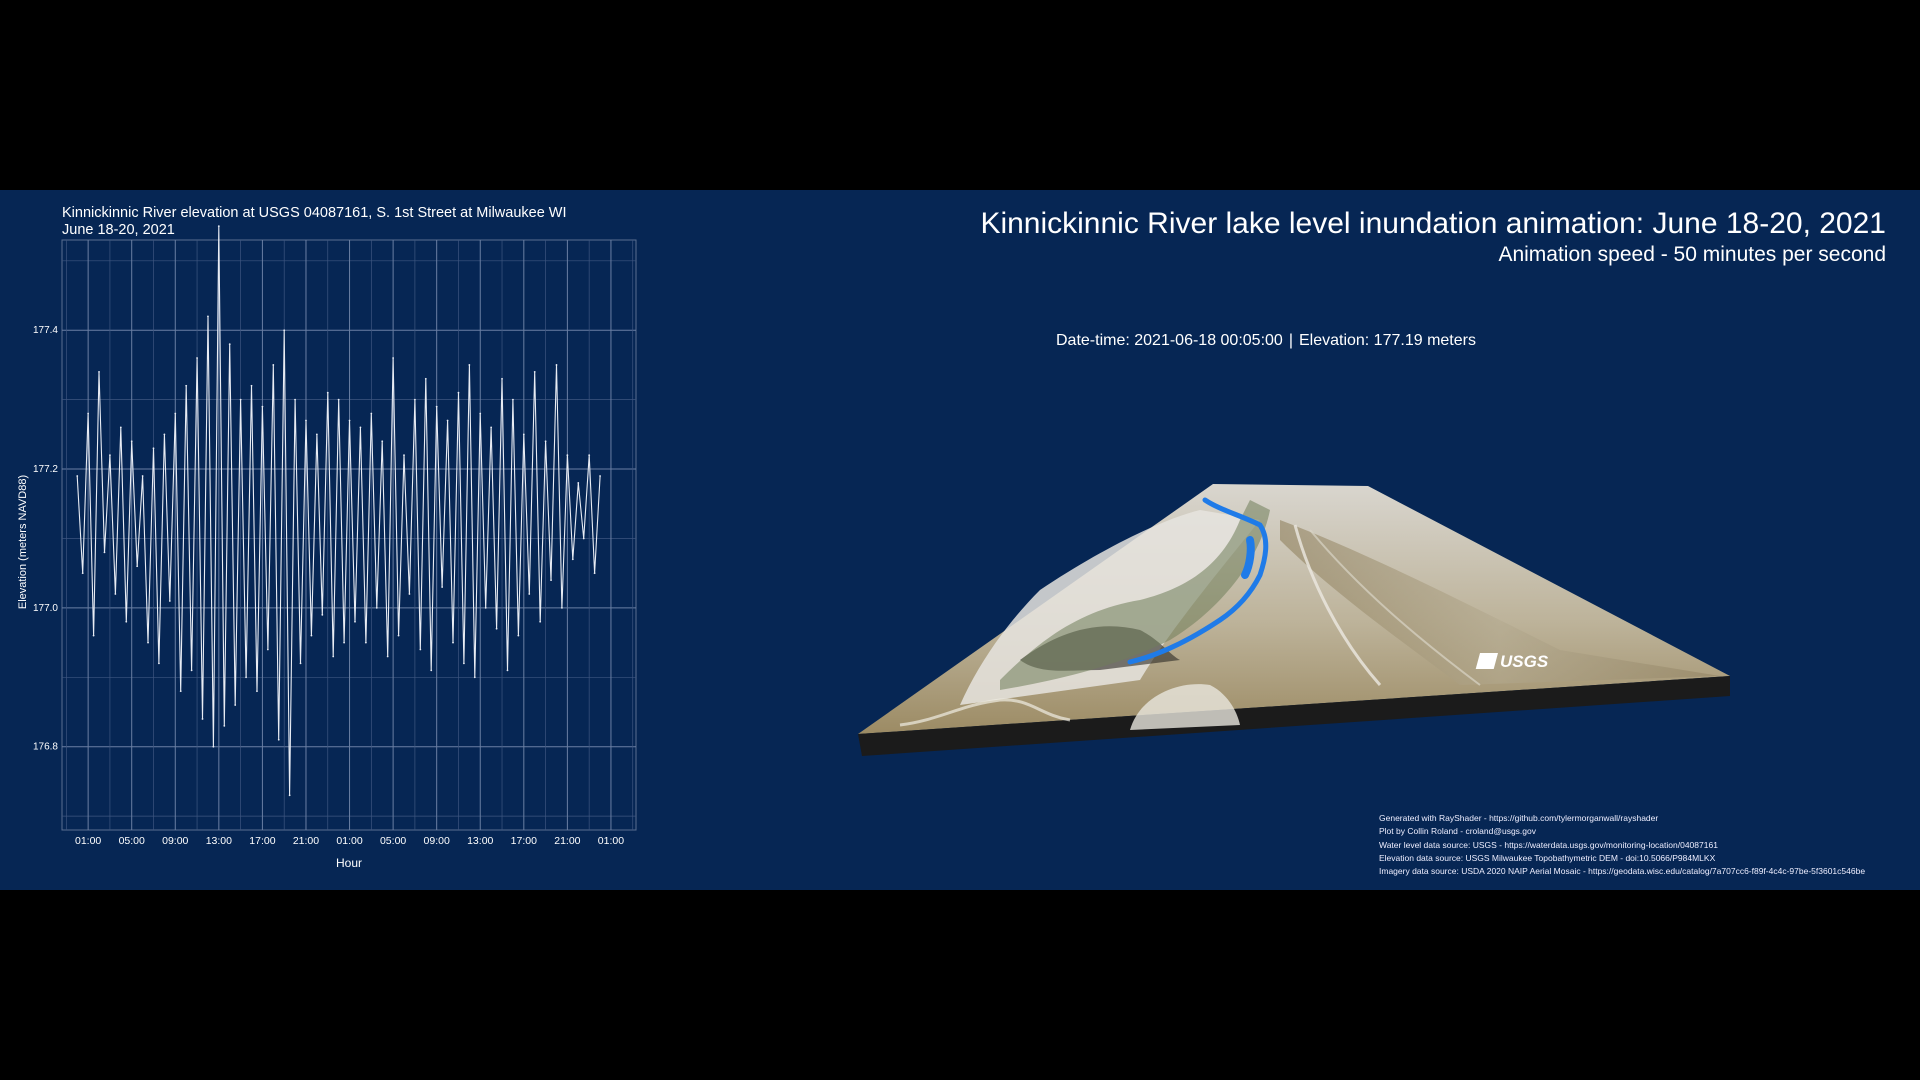 This screenshot has width=1920, height=1080. I want to click on y-axis-label: Elevation (meters NAVD88), so click(23, 542).